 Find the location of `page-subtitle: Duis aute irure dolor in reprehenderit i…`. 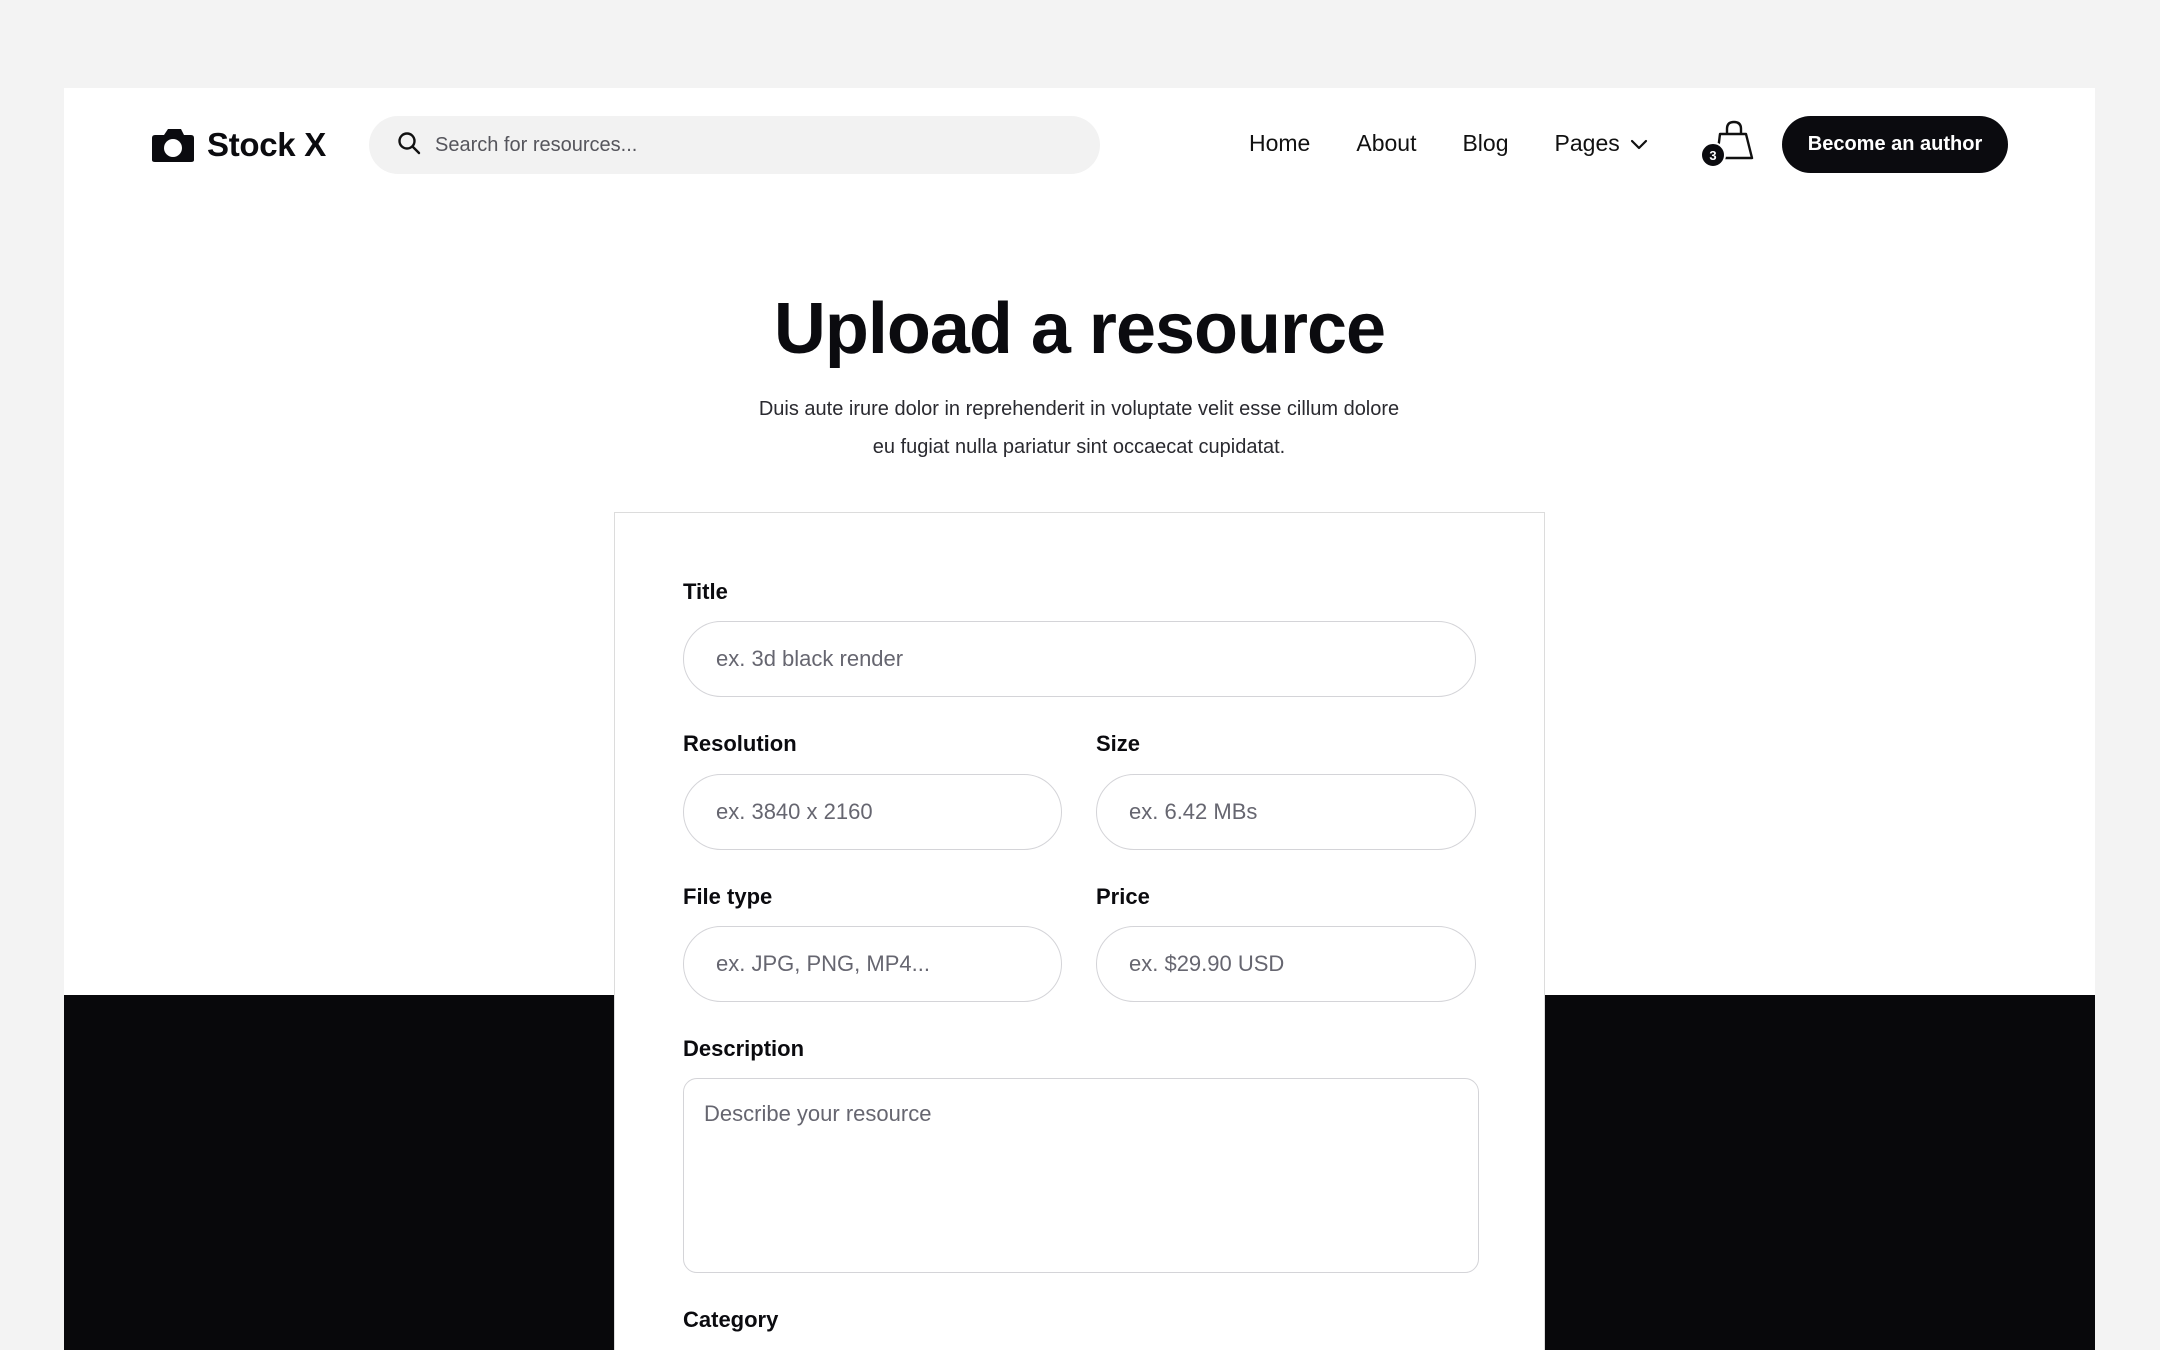

page-subtitle: Duis aute irure dolor in reprehenderit i… is located at coordinates (1079, 428).